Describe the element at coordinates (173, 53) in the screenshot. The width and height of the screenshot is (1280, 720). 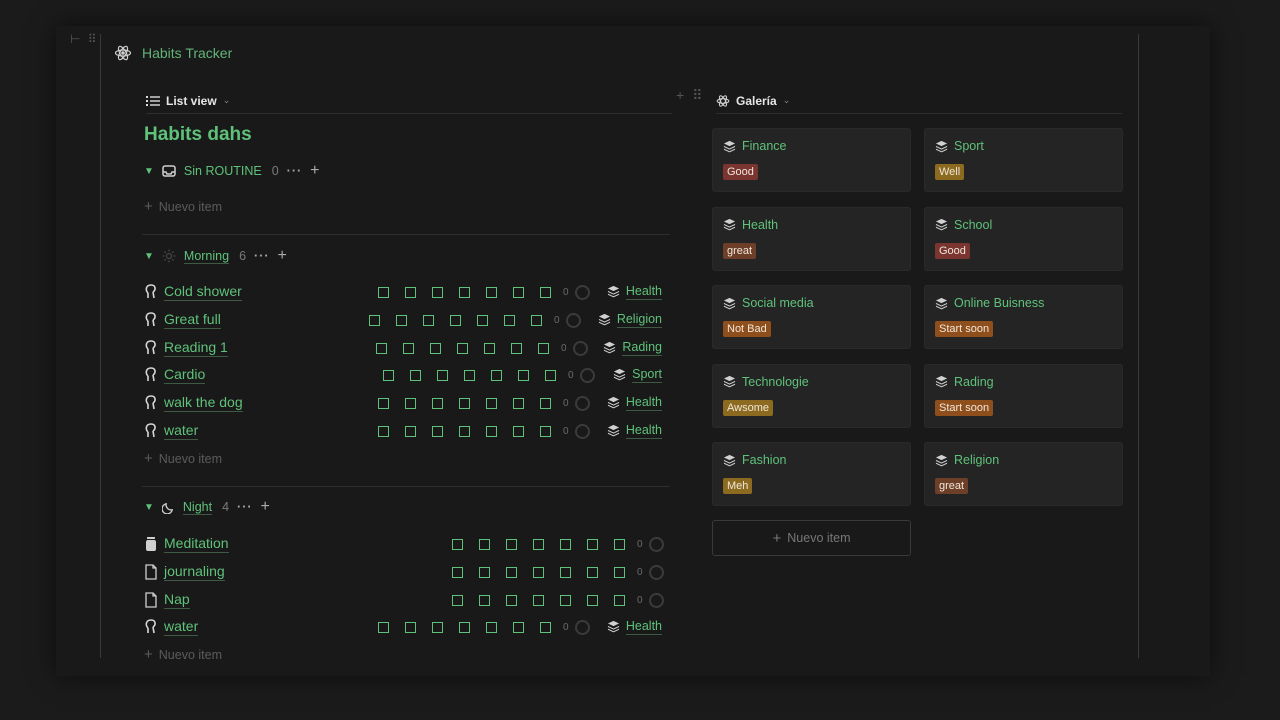
I see `app-title: Habits Tracker` at that location.